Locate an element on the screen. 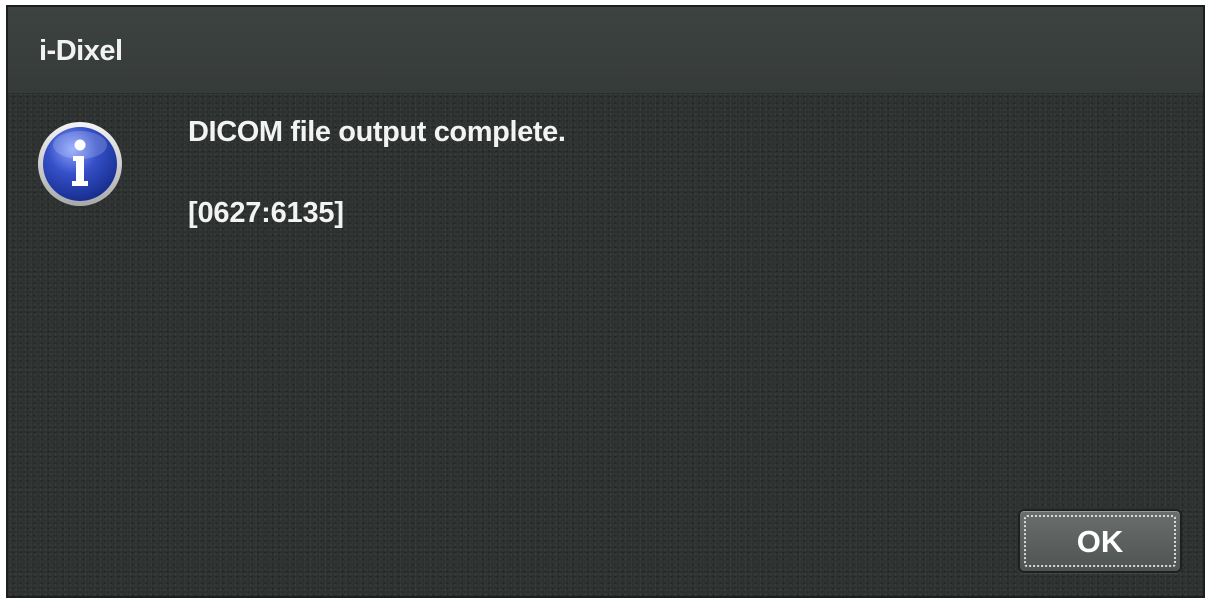 The height and width of the screenshot is (603, 1211). window-title: i-Dixel is located at coordinates (81, 51).